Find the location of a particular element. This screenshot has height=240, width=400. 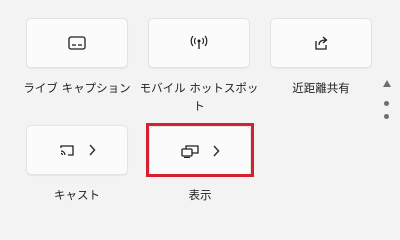

nearby-share-tile is located at coordinates (321, 43).